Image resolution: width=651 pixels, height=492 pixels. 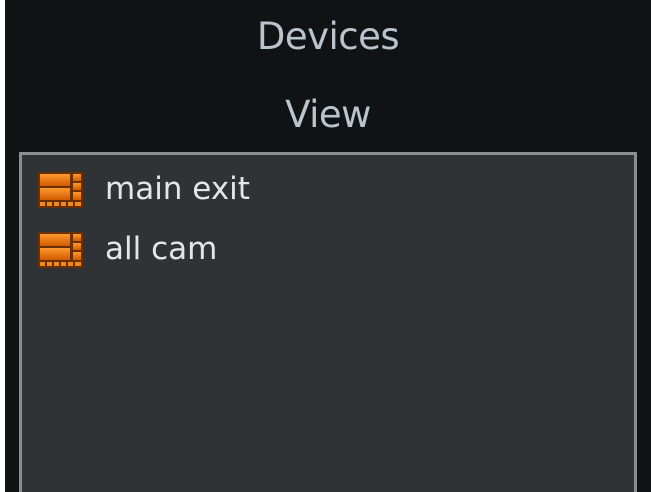 What do you see at coordinates (328, 115) in the screenshot?
I see `tab-view: View` at bounding box center [328, 115].